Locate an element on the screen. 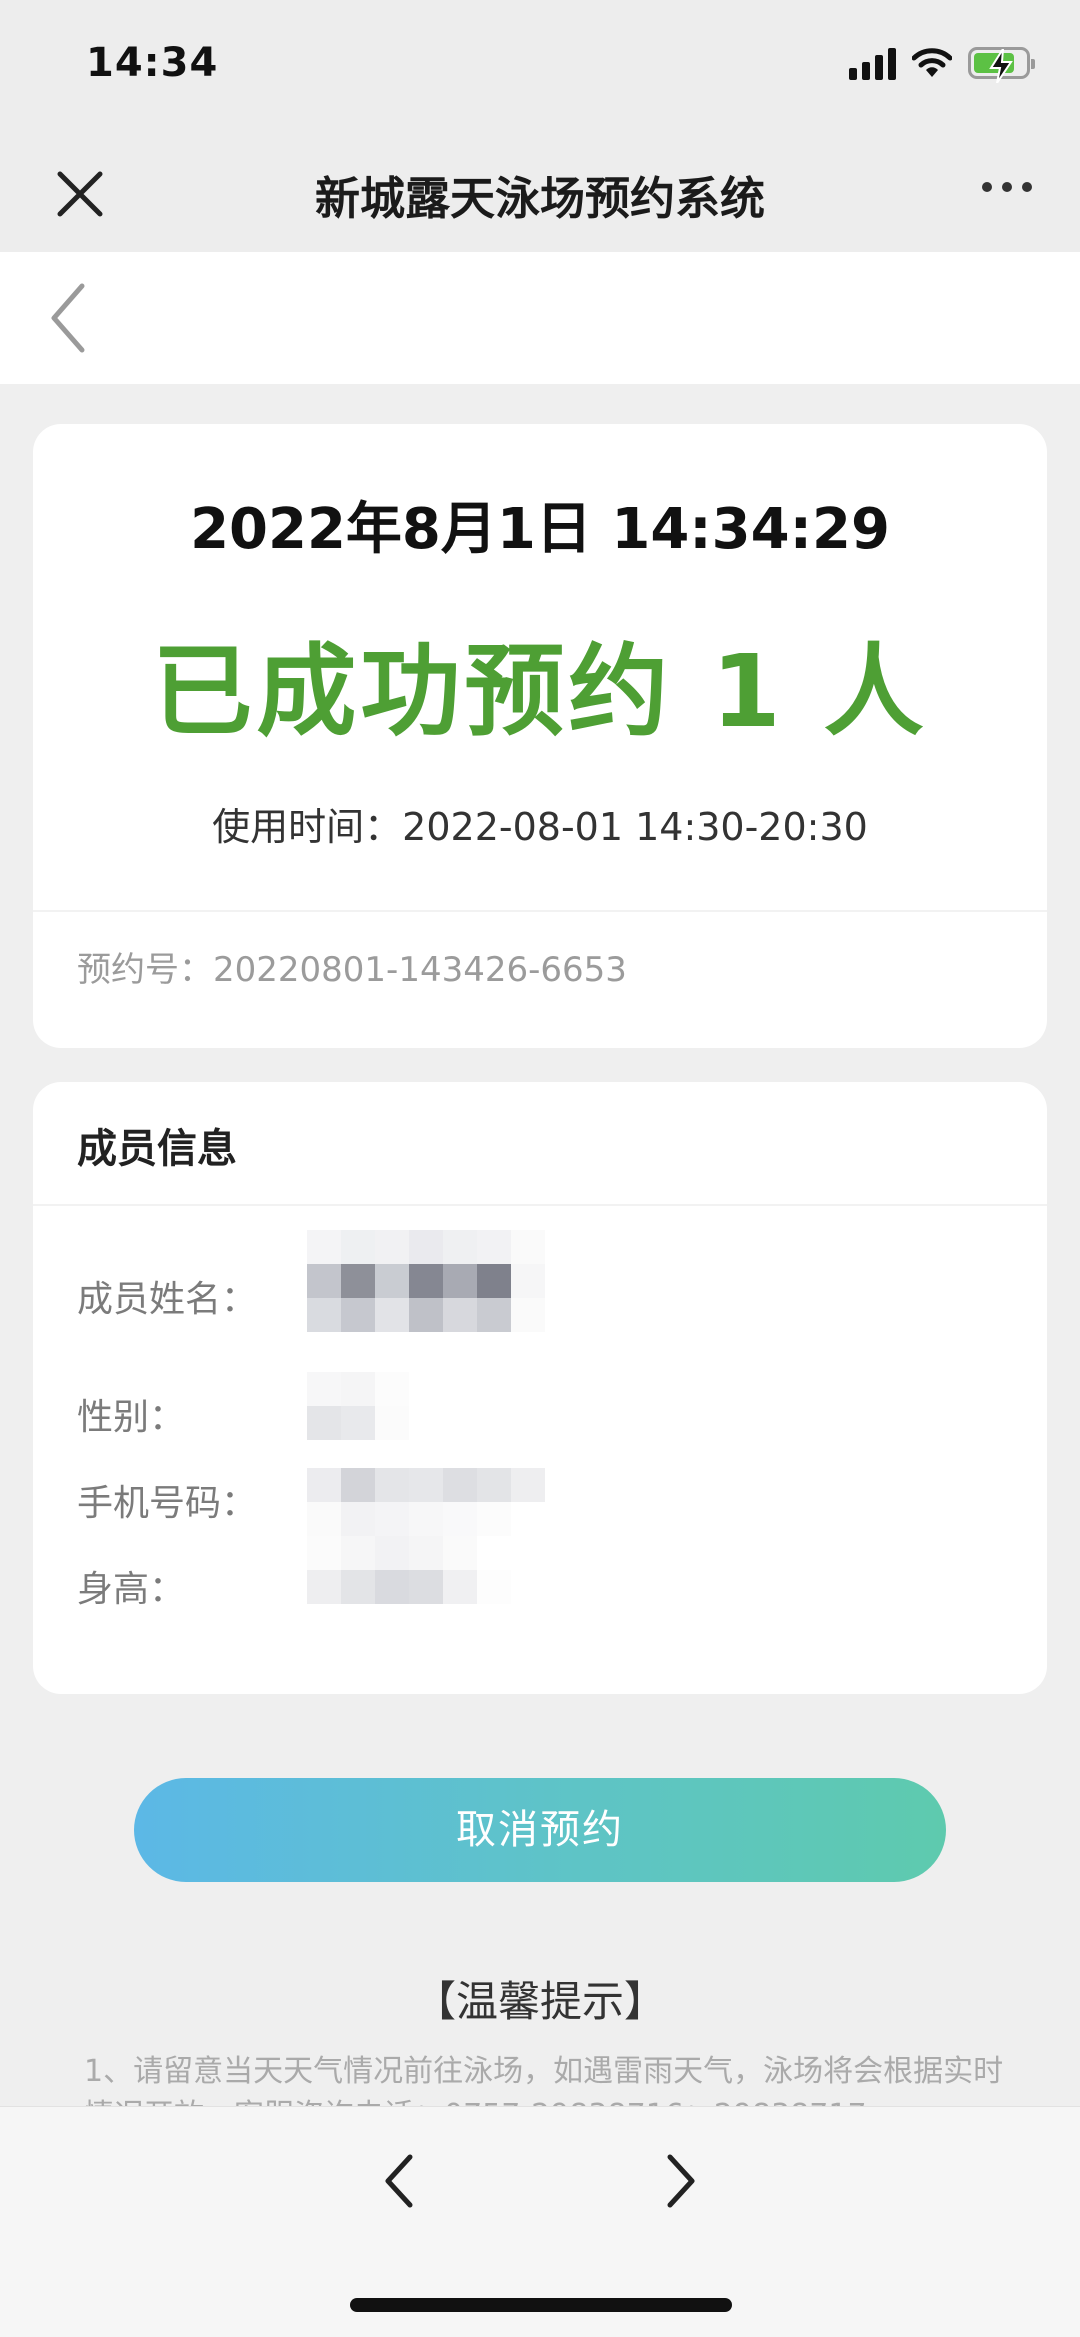  page-title: 新城露天泳场预约系统 is located at coordinates (539, 198).